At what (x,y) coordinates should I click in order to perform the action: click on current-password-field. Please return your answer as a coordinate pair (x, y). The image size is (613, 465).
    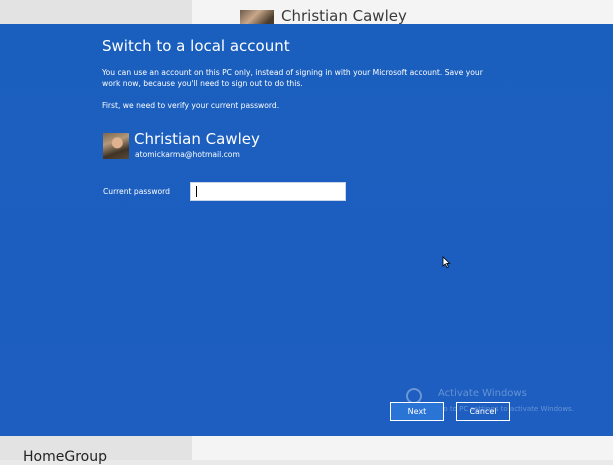
    Looking at the image, I should click on (268, 191).